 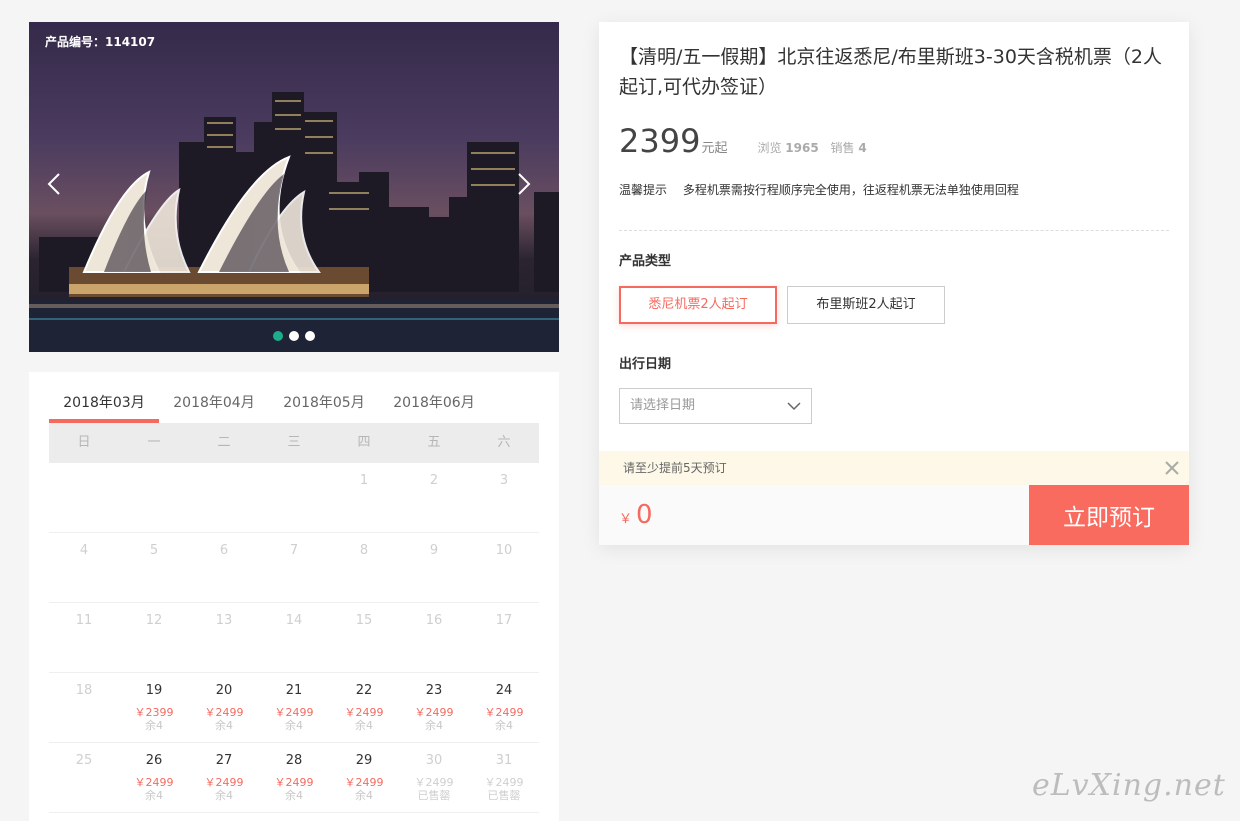 What do you see at coordinates (434, 397) in the screenshot?
I see `month-tab-4: 2018年06月` at bounding box center [434, 397].